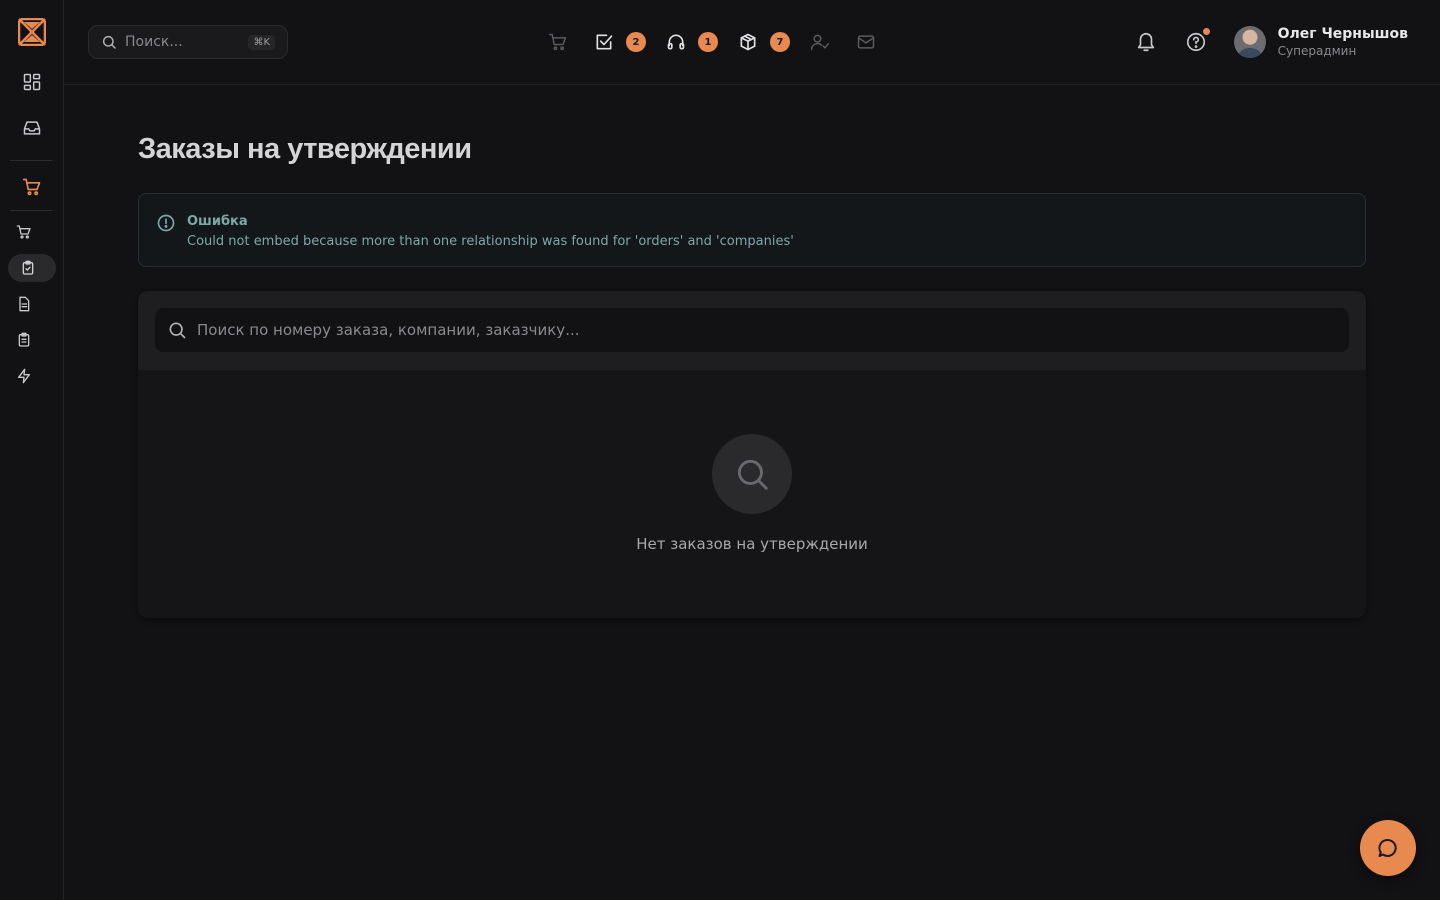  I want to click on chat-button, so click(1388, 848).